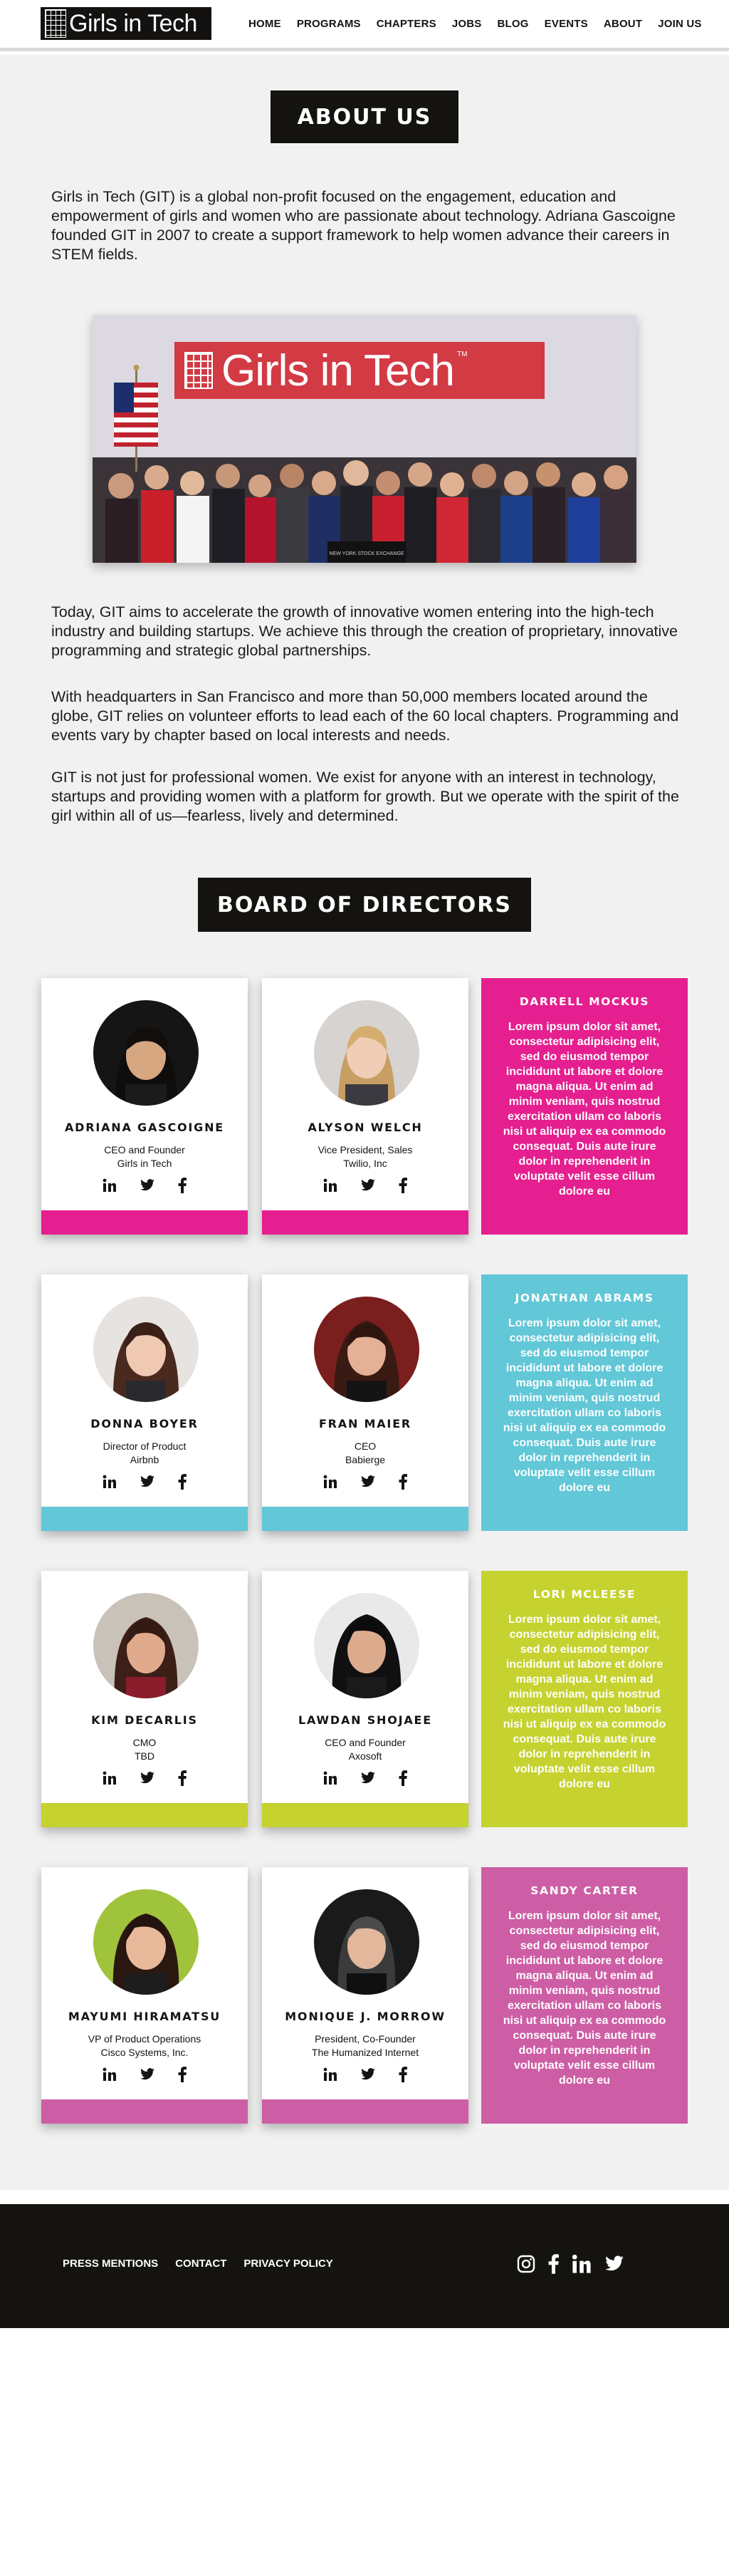 The image size is (729, 2576). I want to click on member-name: MONIQUE J. MORROW, so click(365, 2016).